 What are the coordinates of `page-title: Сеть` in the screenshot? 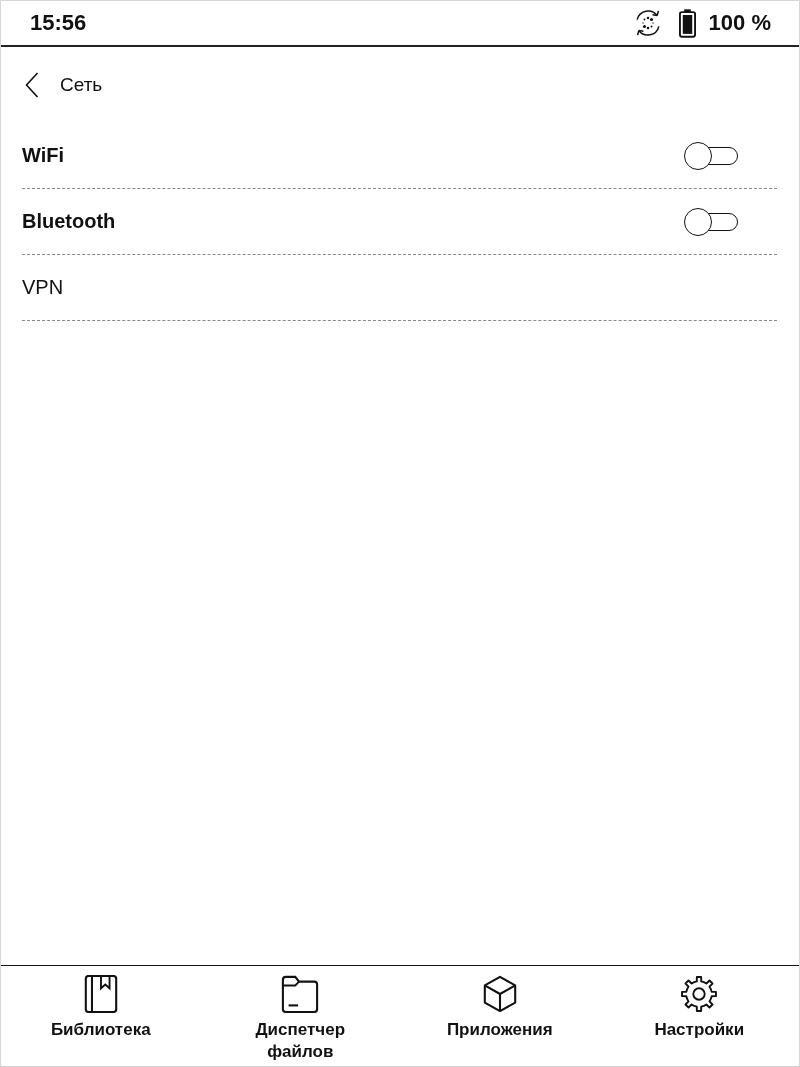 It's located at (81, 85).